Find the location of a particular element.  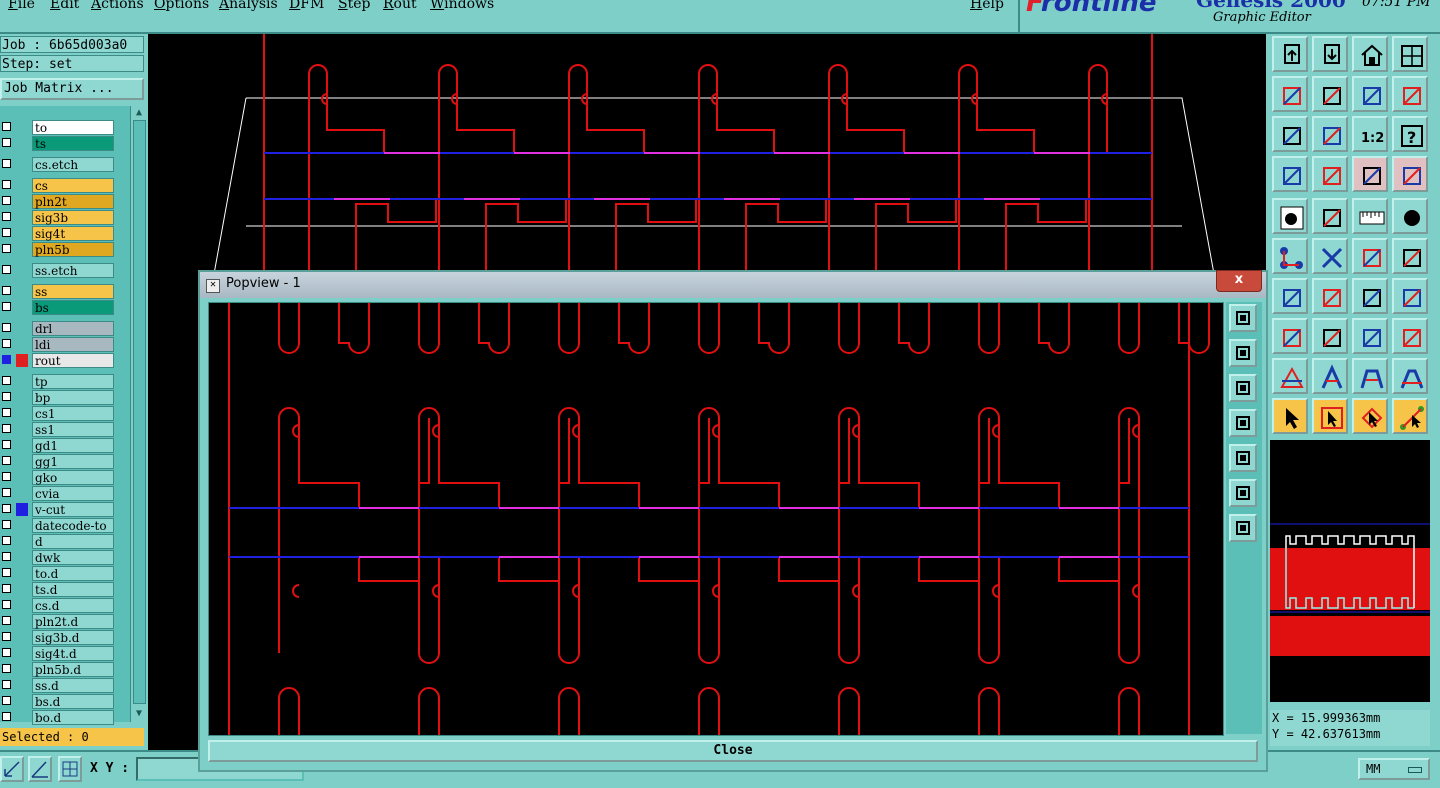

layer-scrollbar: ▲ ▼ is located at coordinates (138, 414).